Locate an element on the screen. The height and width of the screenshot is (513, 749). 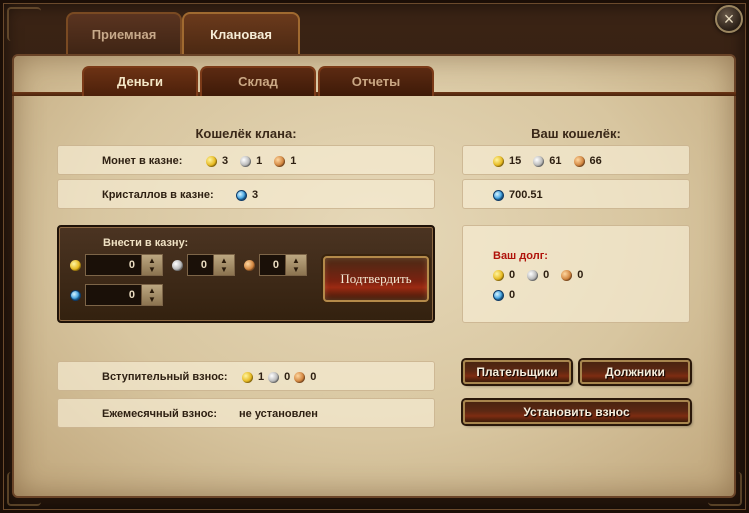
close-icon: × is located at coordinates (729, 19).